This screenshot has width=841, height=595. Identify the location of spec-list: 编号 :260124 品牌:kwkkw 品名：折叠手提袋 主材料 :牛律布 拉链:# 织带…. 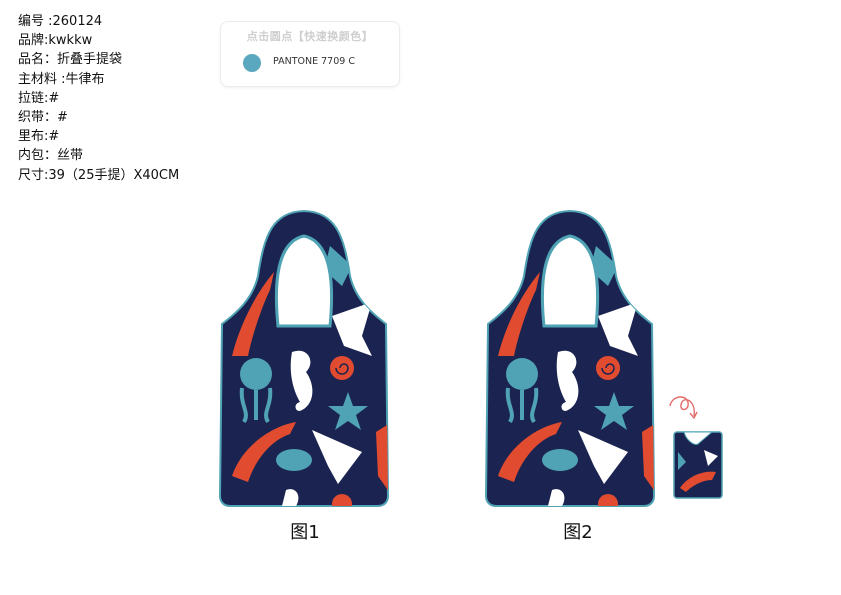
(98, 98).